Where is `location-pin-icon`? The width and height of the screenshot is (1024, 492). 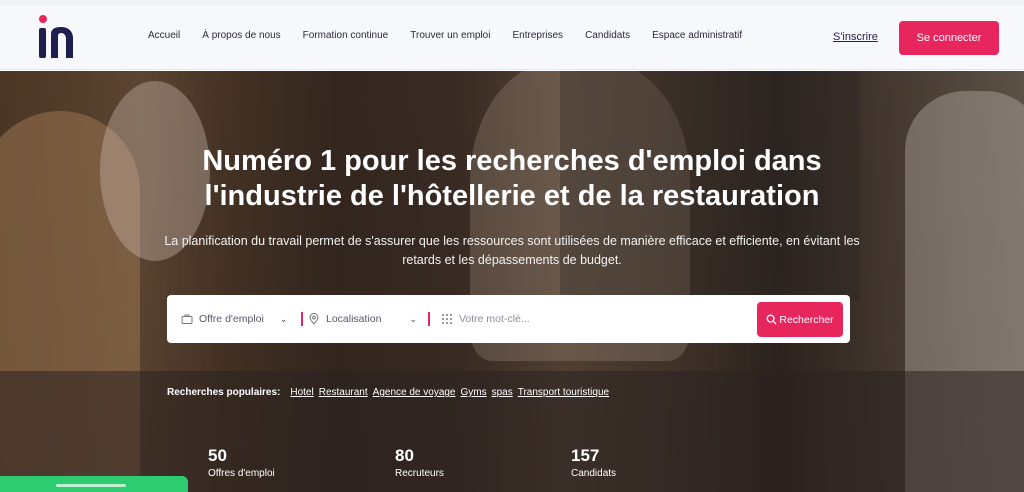 location-pin-icon is located at coordinates (314, 319).